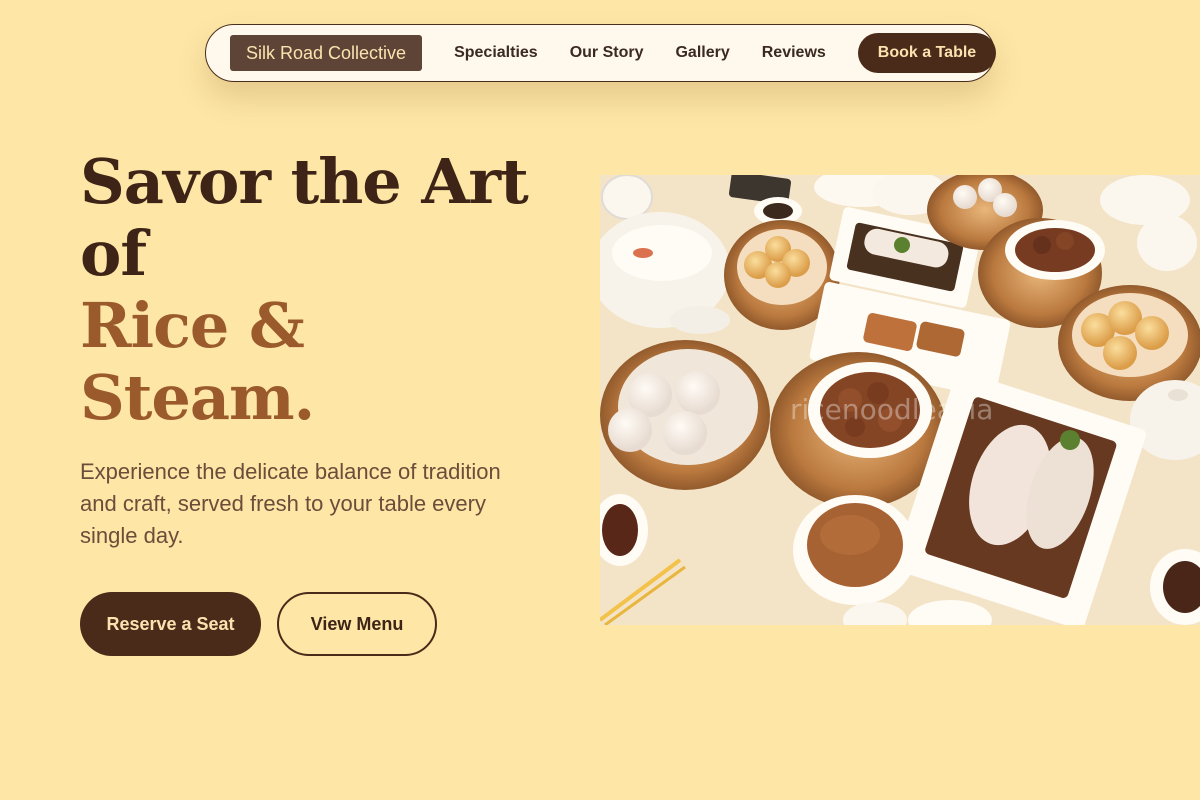 This screenshot has width=1200, height=800. I want to click on view-menu-button: View Menu, so click(357, 624).